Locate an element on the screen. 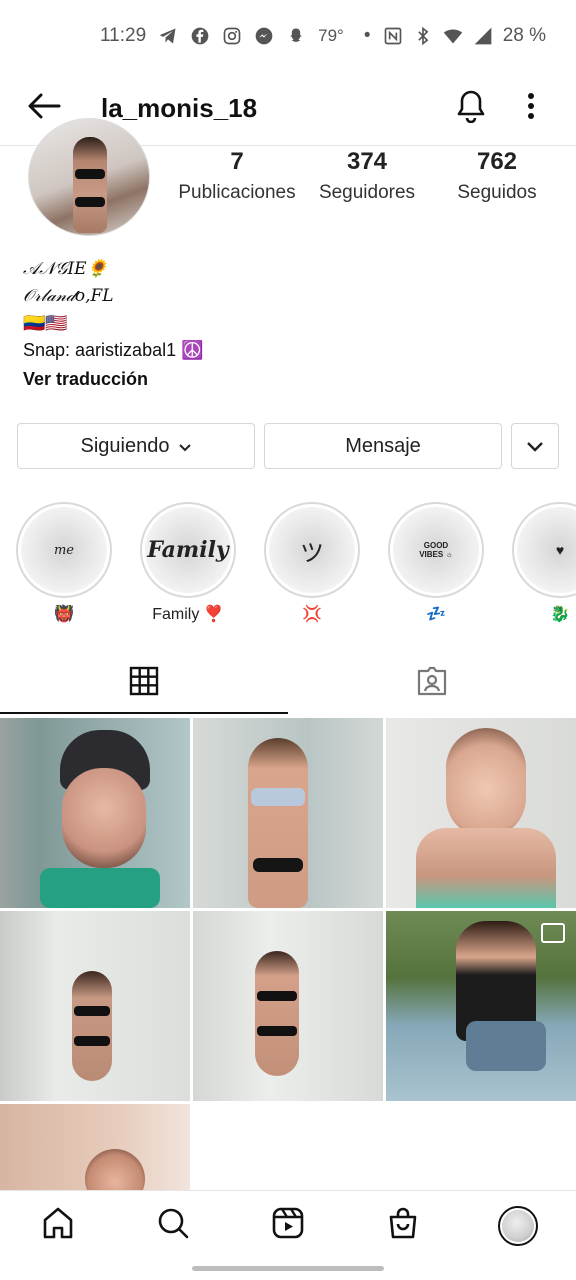  posts-count: 7 Publicaciones is located at coordinates (237, 176).